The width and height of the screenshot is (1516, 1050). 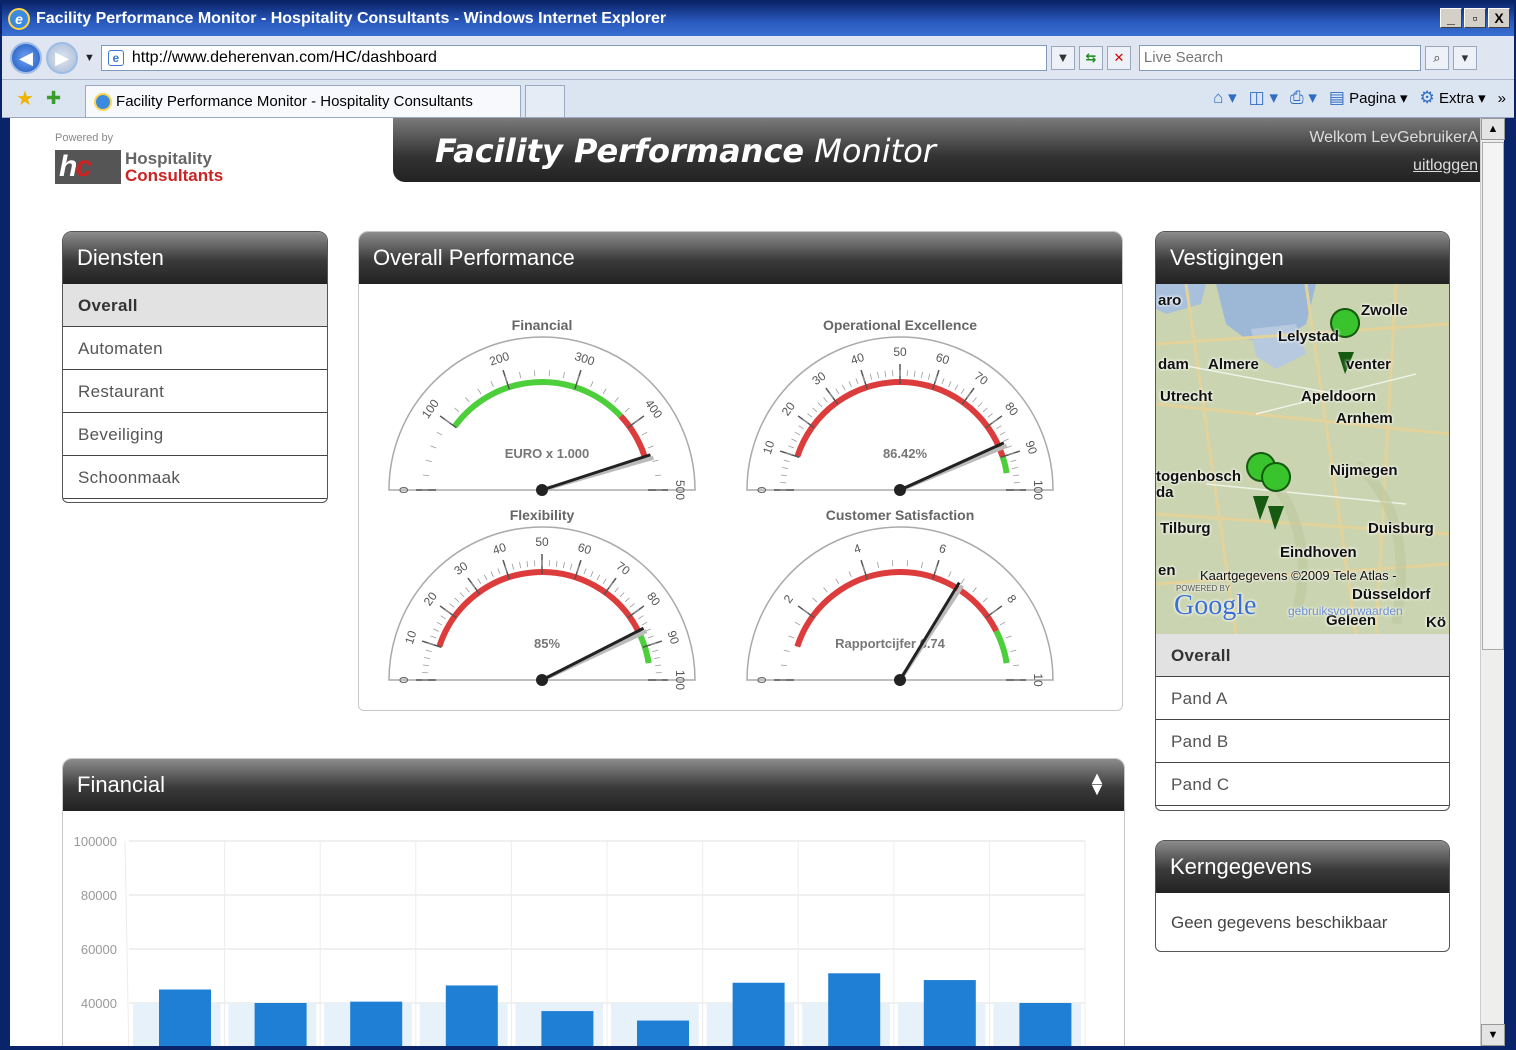 I want to click on company-logo: Powered by hc Hospitality Consultants, so click(x=139, y=158).